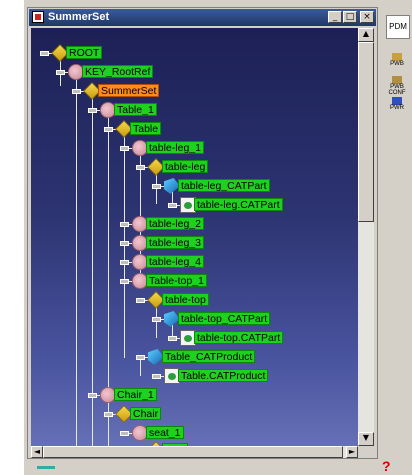  What do you see at coordinates (175, 147) in the screenshot?
I see `tree-node-label: table-leg_1` at bounding box center [175, 147].